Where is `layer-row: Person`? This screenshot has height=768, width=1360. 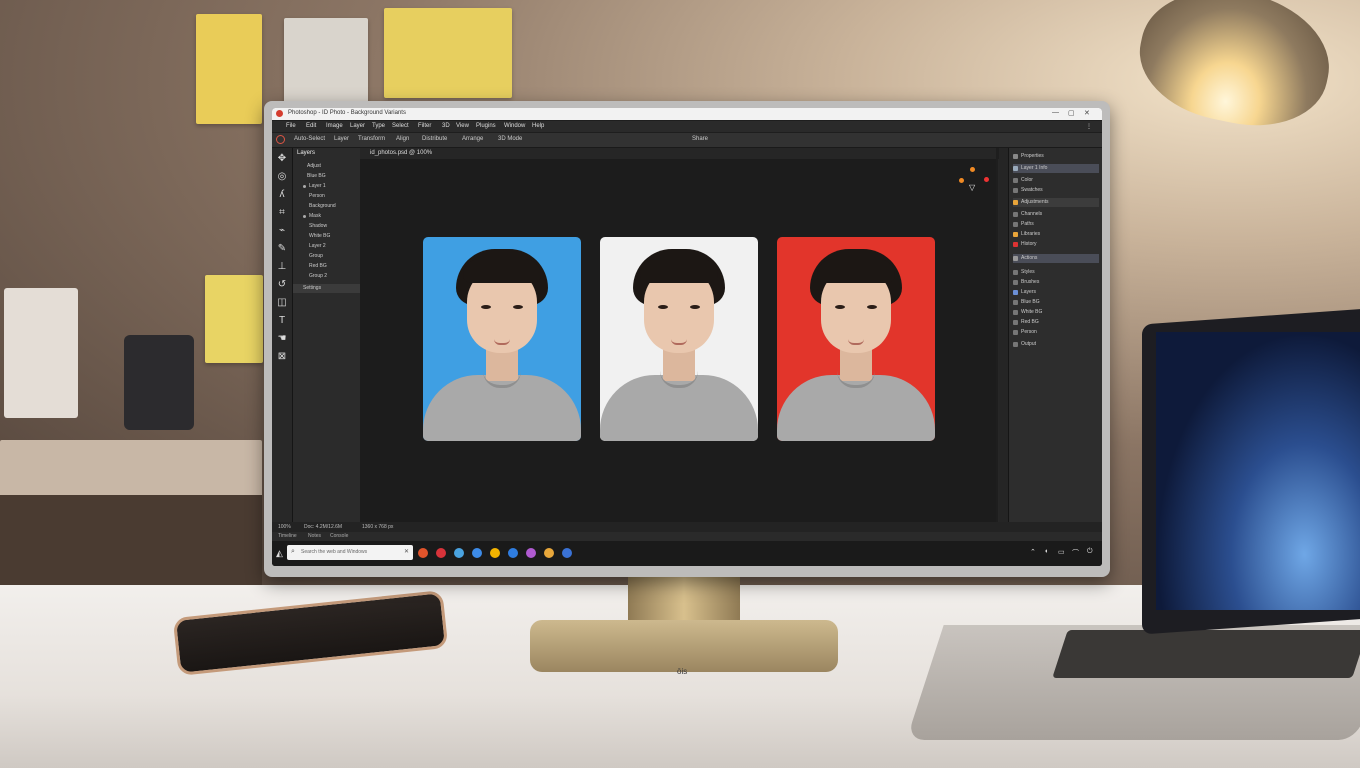
layer-row: Person is located at coordinates (326, 196).